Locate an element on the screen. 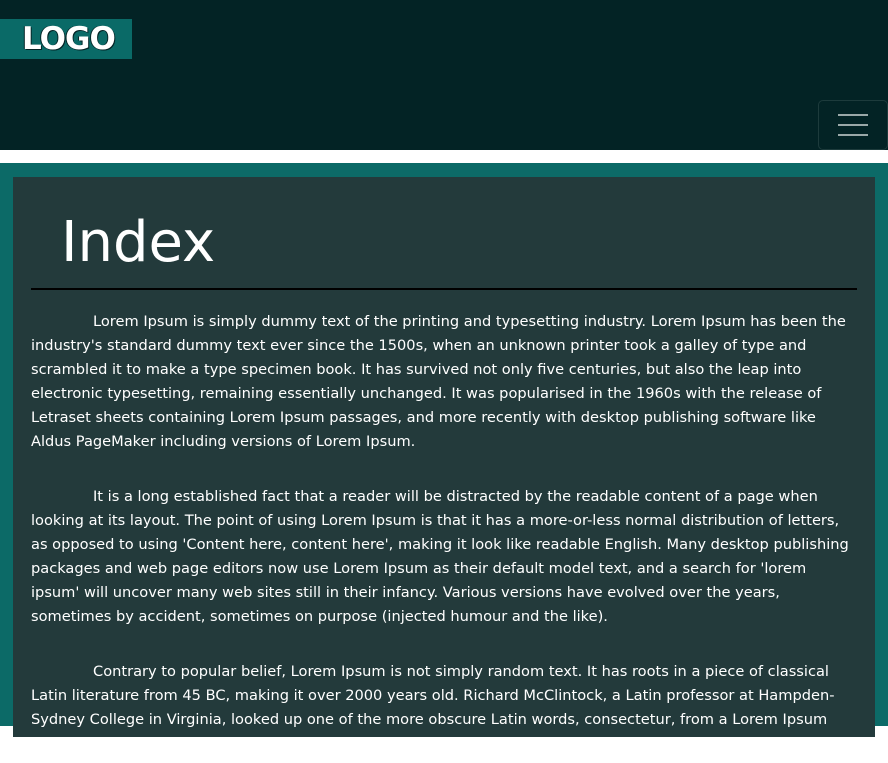  menu-toggle-button is located at coordinates (853, 125).